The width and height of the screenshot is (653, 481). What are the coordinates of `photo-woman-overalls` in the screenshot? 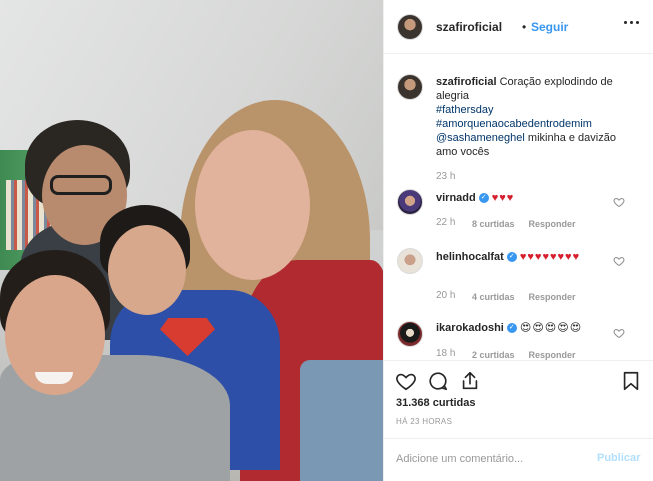 It's located at (341, 420).